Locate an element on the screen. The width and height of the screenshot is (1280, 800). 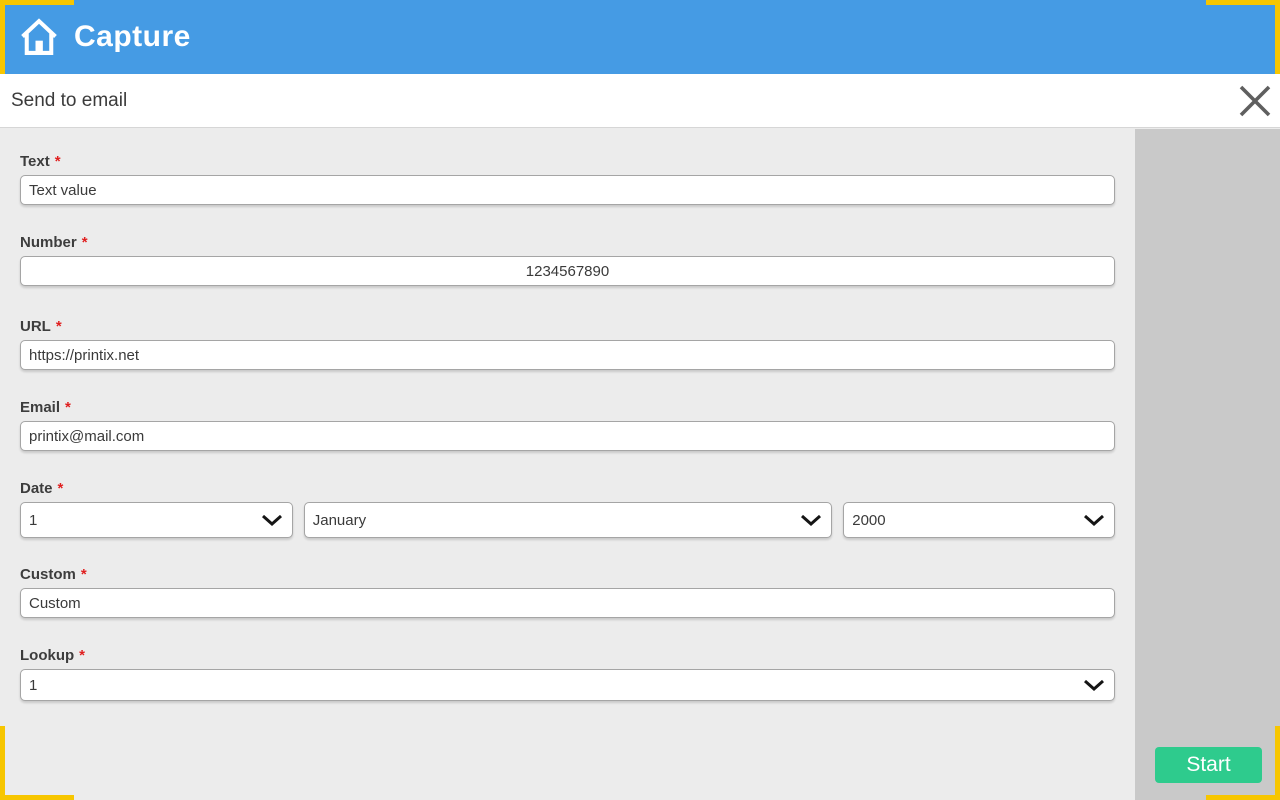
close-button is located at coordinates (1255, 101).